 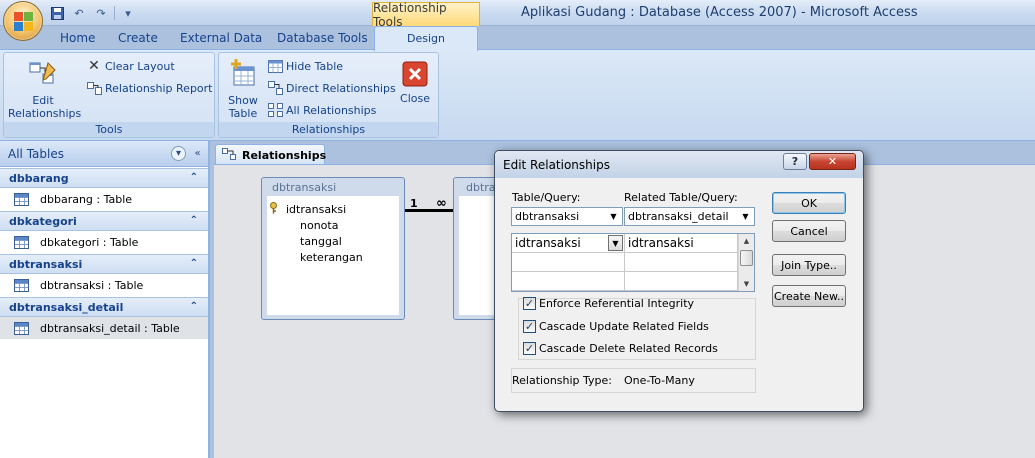 I want to click on office-button, so click(x=23, y=21).